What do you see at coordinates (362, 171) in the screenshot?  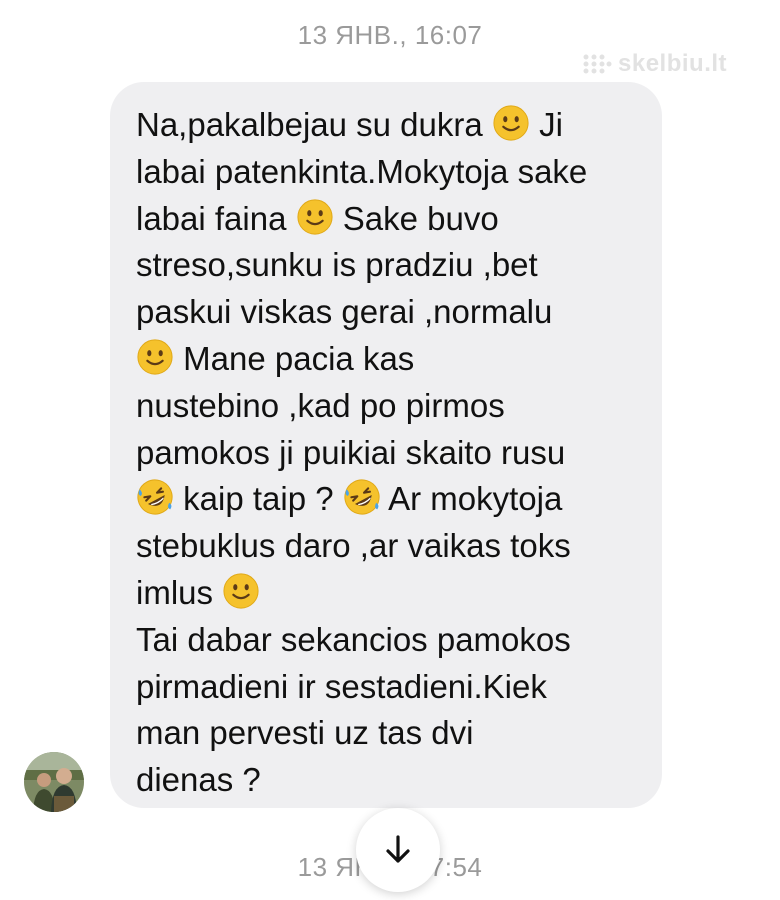 I see `message-text-segment: labai patenkinta.Mokytoja sake` at bounding box center [362, 171].